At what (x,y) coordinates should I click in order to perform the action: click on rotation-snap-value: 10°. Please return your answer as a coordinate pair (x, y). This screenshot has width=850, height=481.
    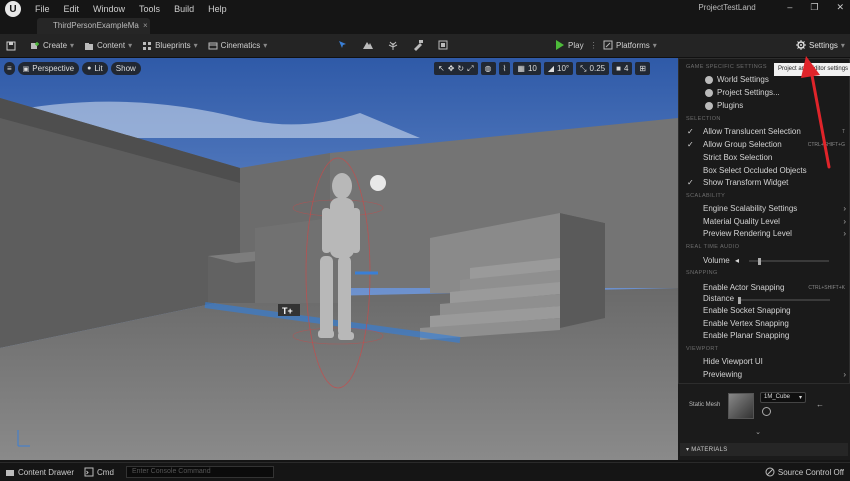
    Looking at the image, I should click on (563, 68).